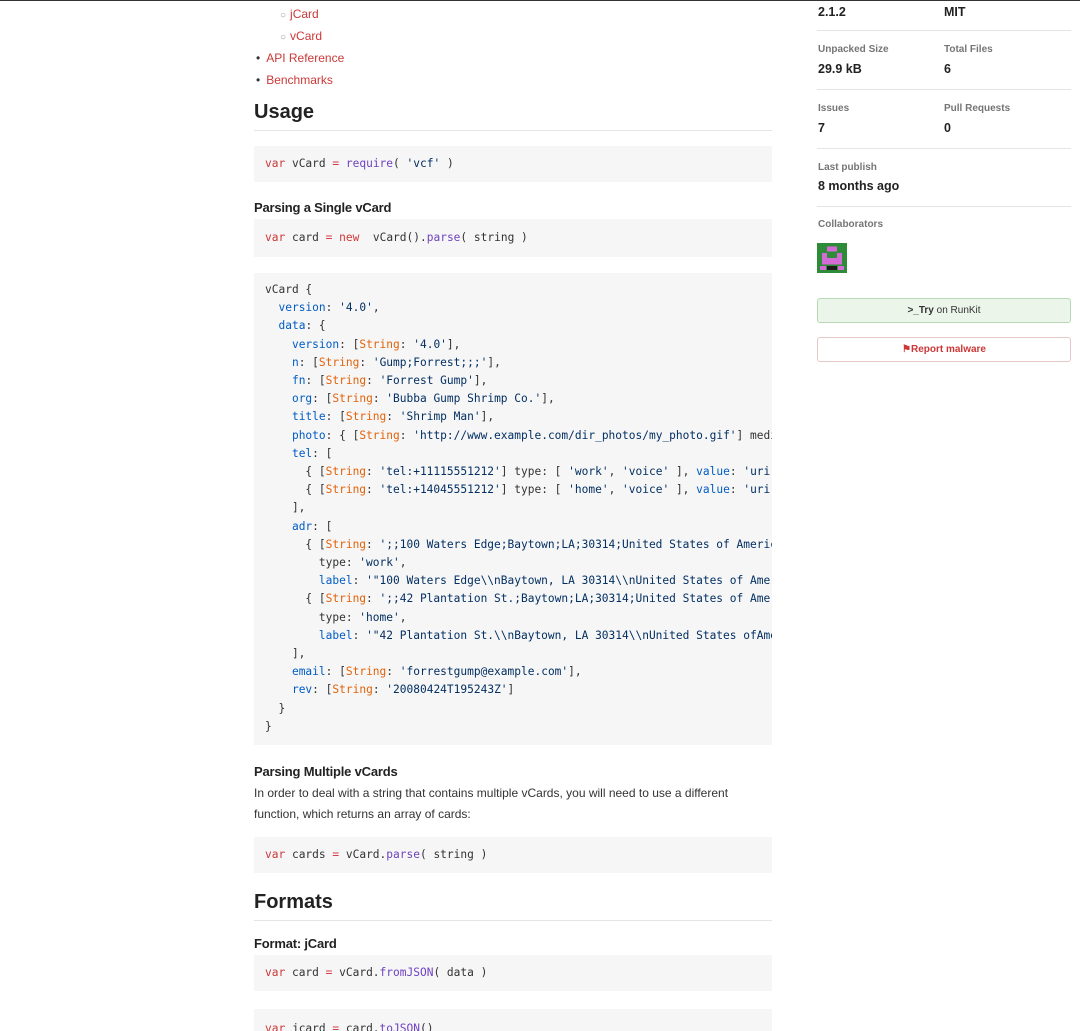 The image size is (1080, 1031). Describe the element at coordinates (302, 453) in the screenshot. I see `code-token: tel` at that location.